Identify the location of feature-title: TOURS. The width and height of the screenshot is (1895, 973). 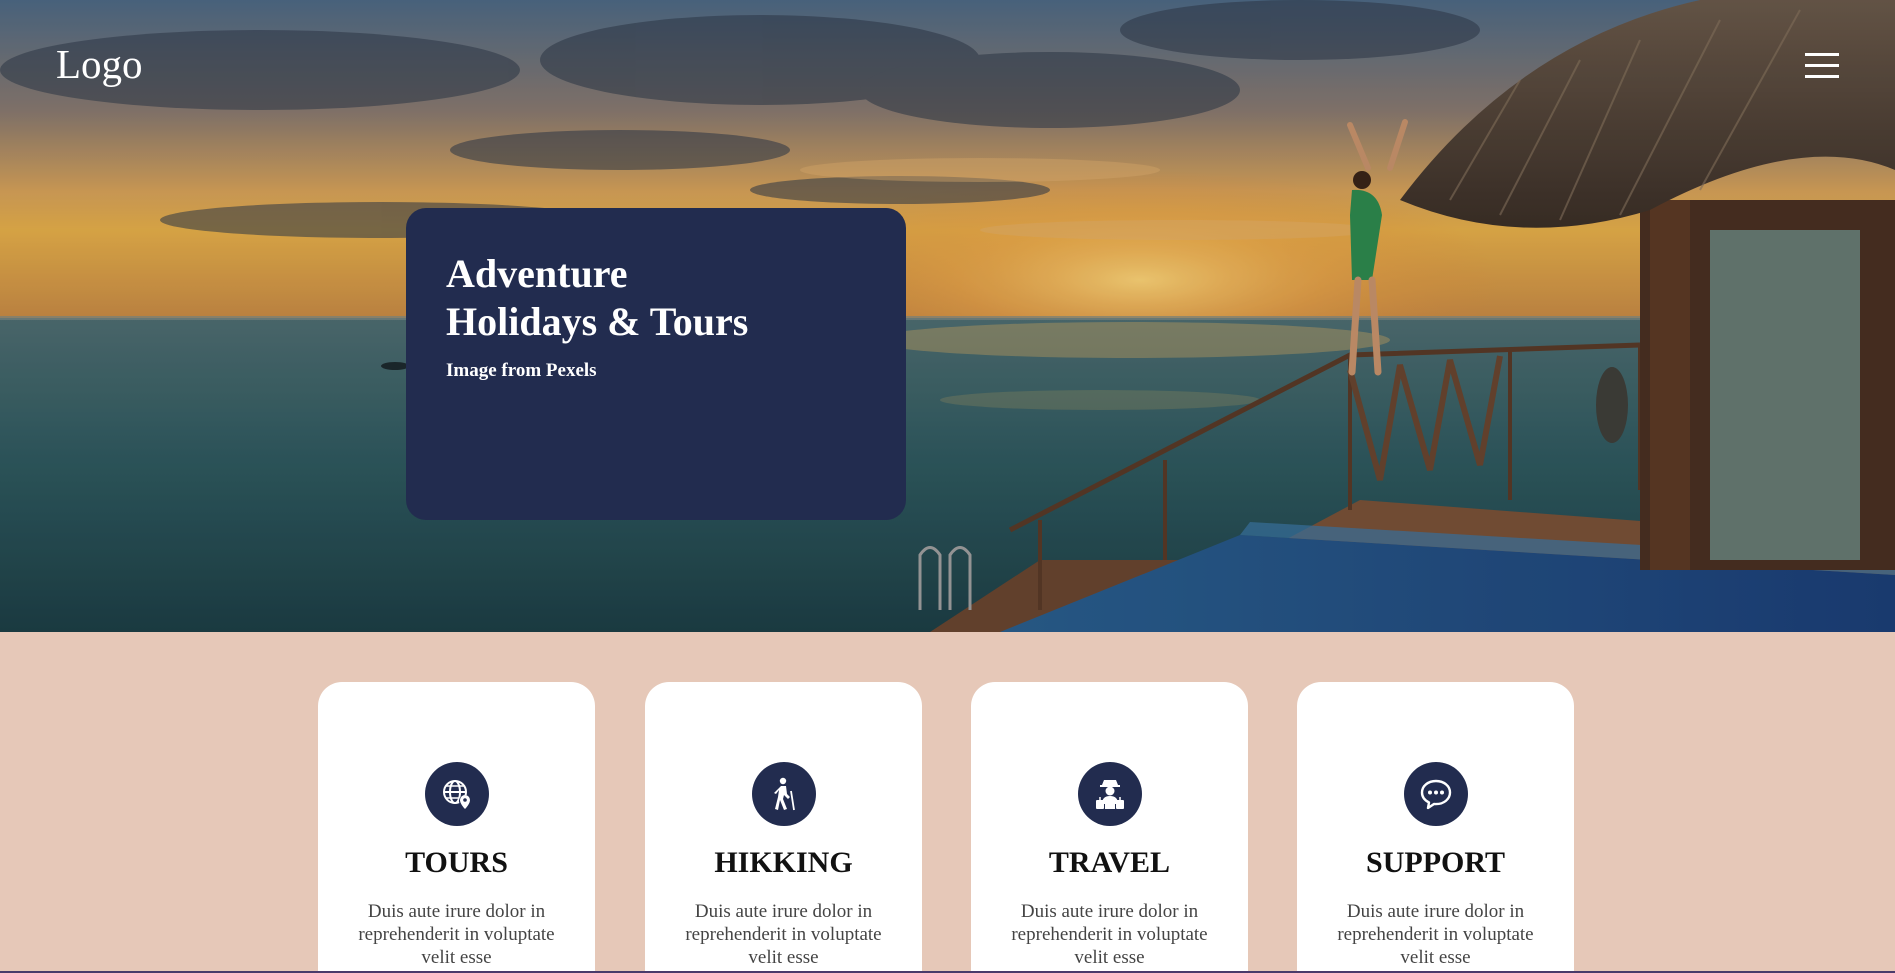
(456, 862).